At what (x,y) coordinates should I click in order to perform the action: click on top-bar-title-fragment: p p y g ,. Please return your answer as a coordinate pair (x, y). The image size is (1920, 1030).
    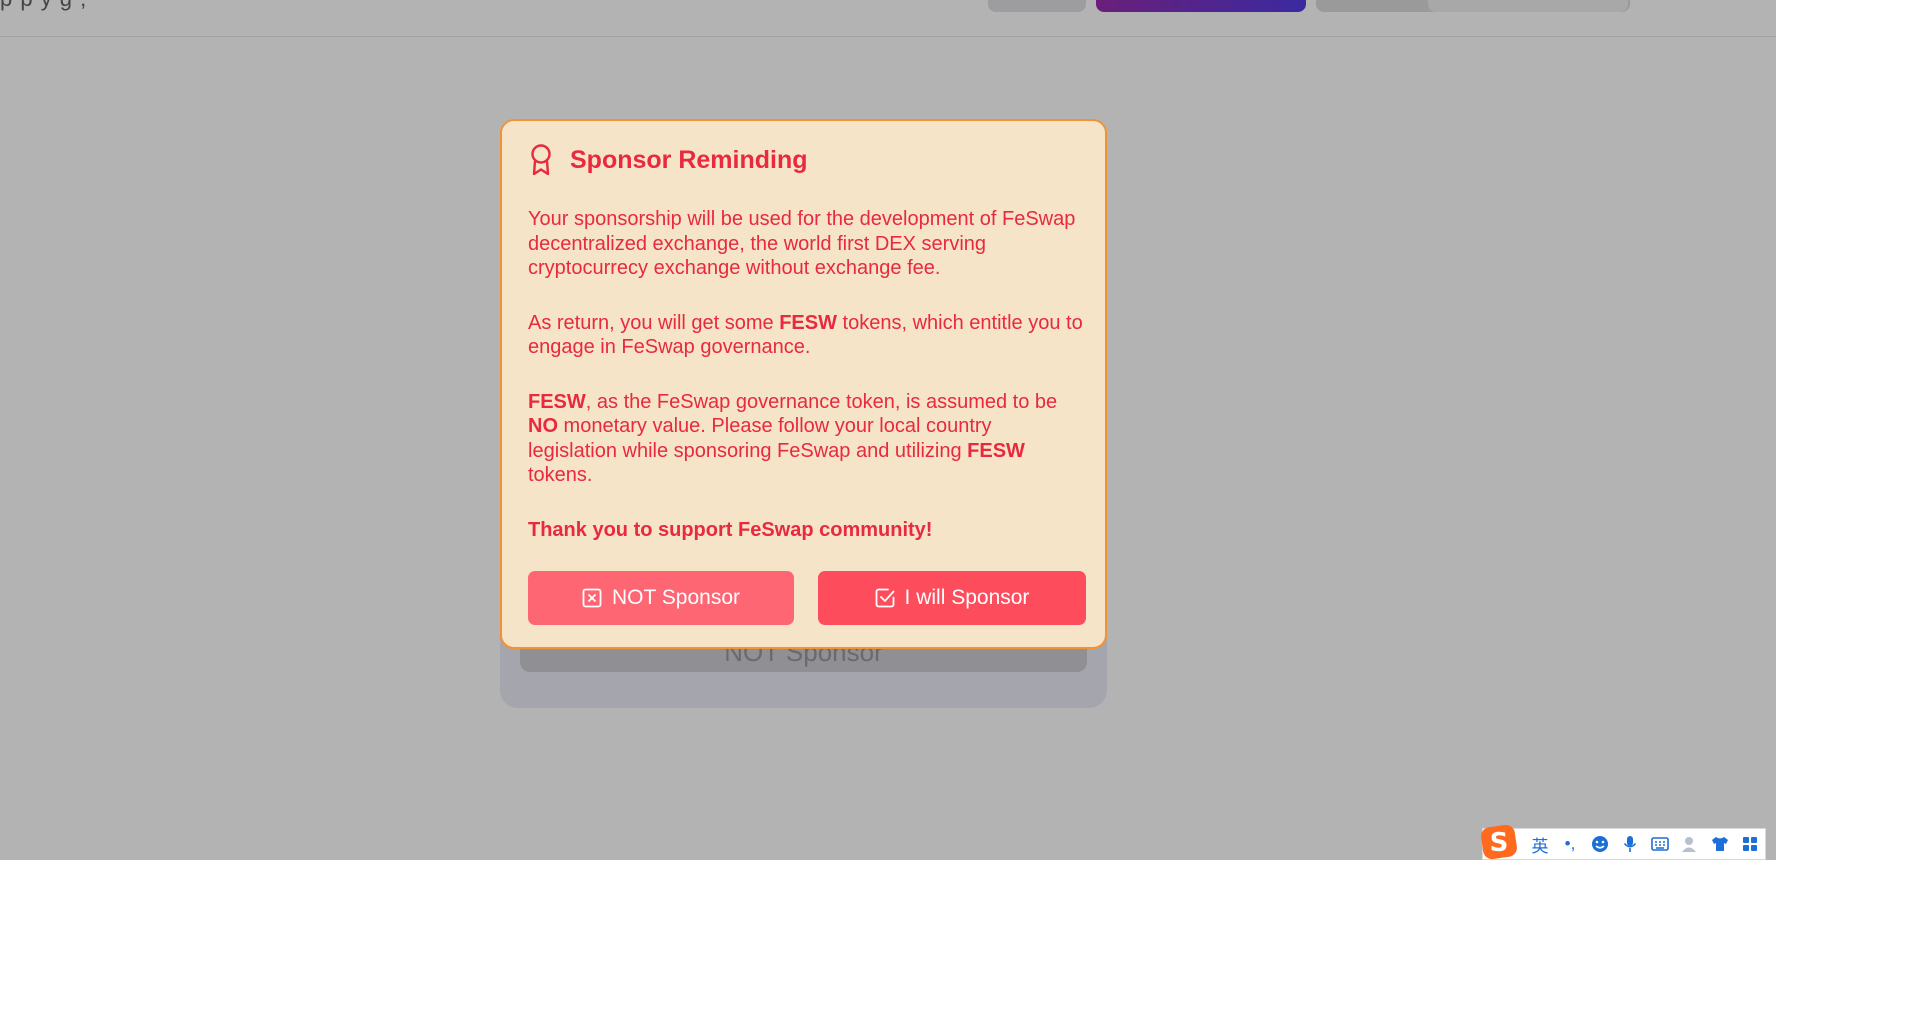
    Looking at the image, I should click on (43, 6).